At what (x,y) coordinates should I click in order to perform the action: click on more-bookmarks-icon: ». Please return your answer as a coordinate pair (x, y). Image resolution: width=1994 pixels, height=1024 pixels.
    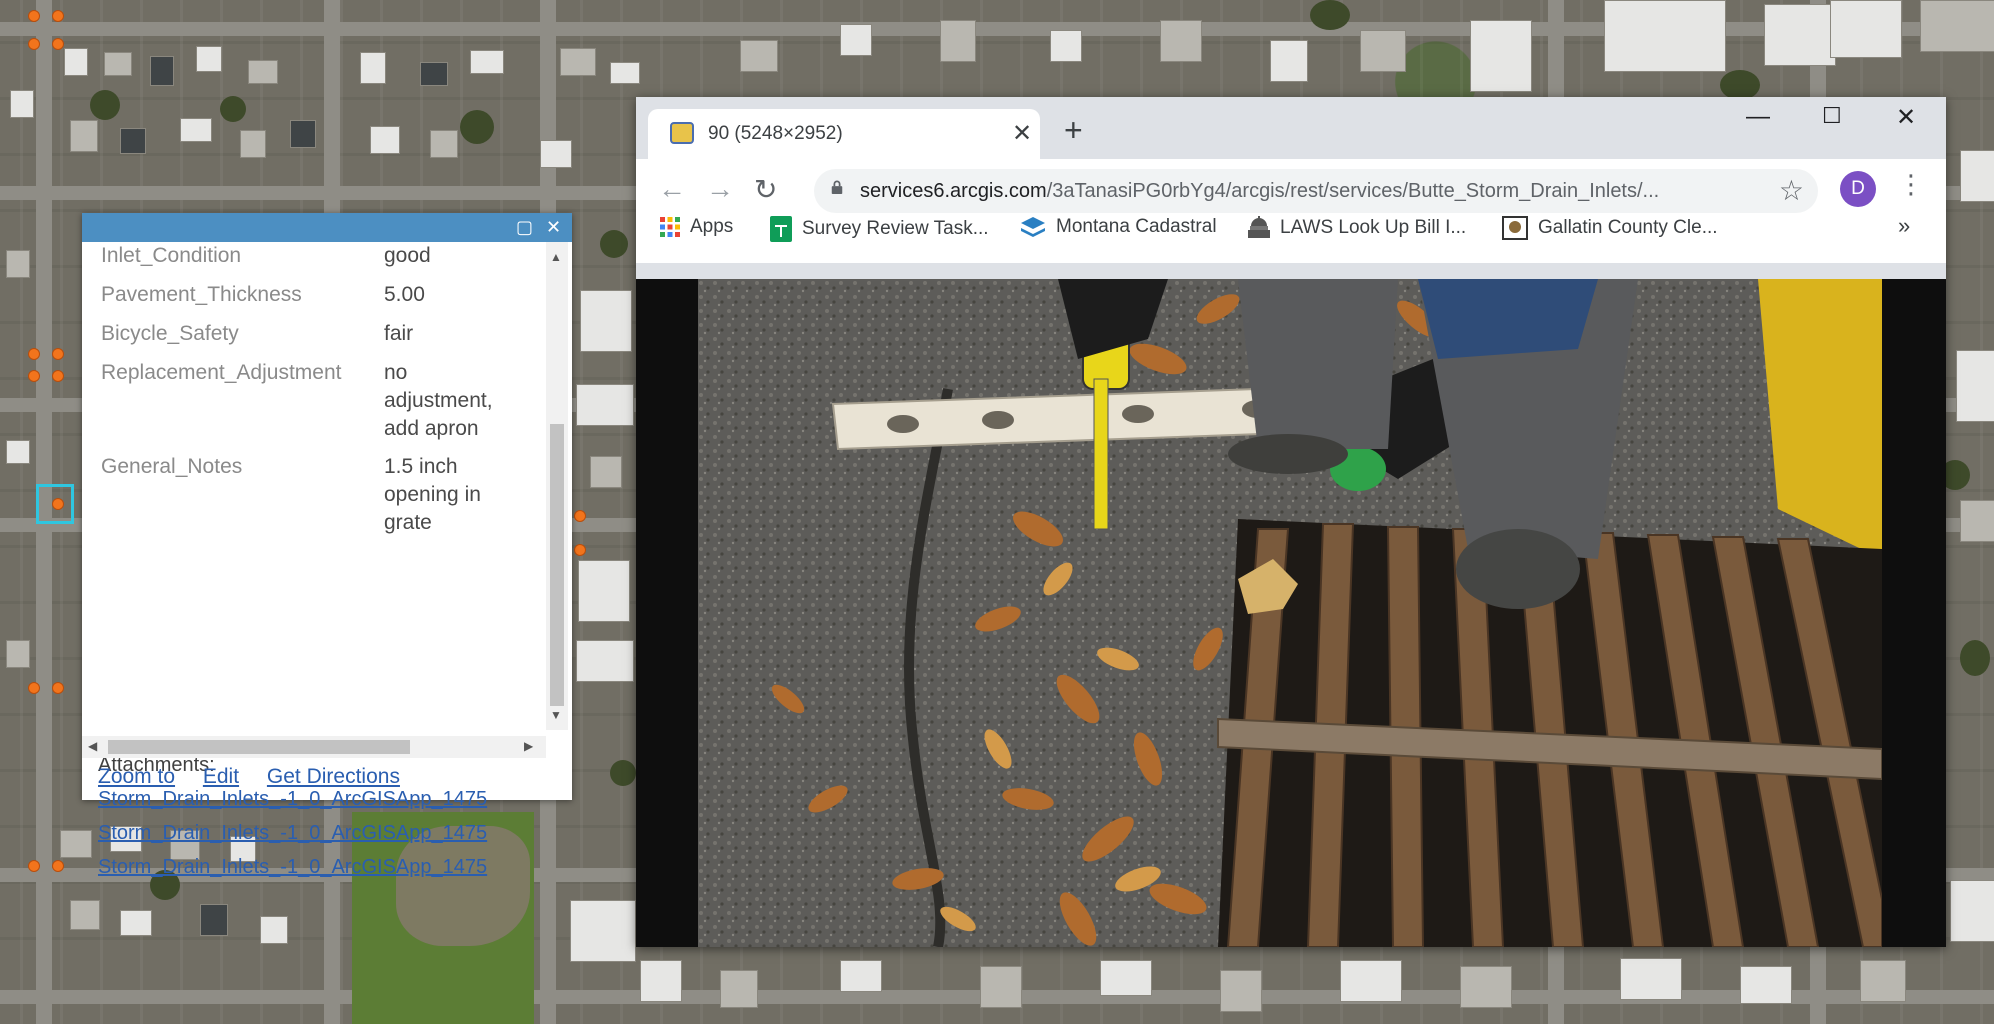
    Looking at the image, I should click on (1904, 226).